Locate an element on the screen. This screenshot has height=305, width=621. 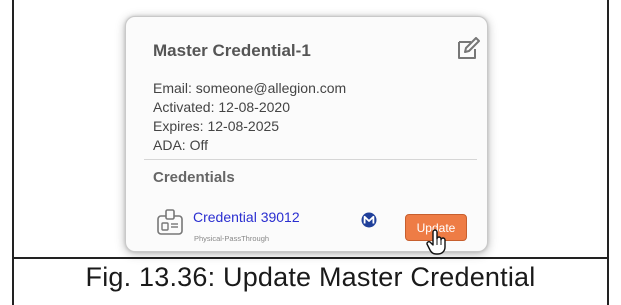
activated-text: Activated: 12-08-2020 is located at coordinates (221, 107).